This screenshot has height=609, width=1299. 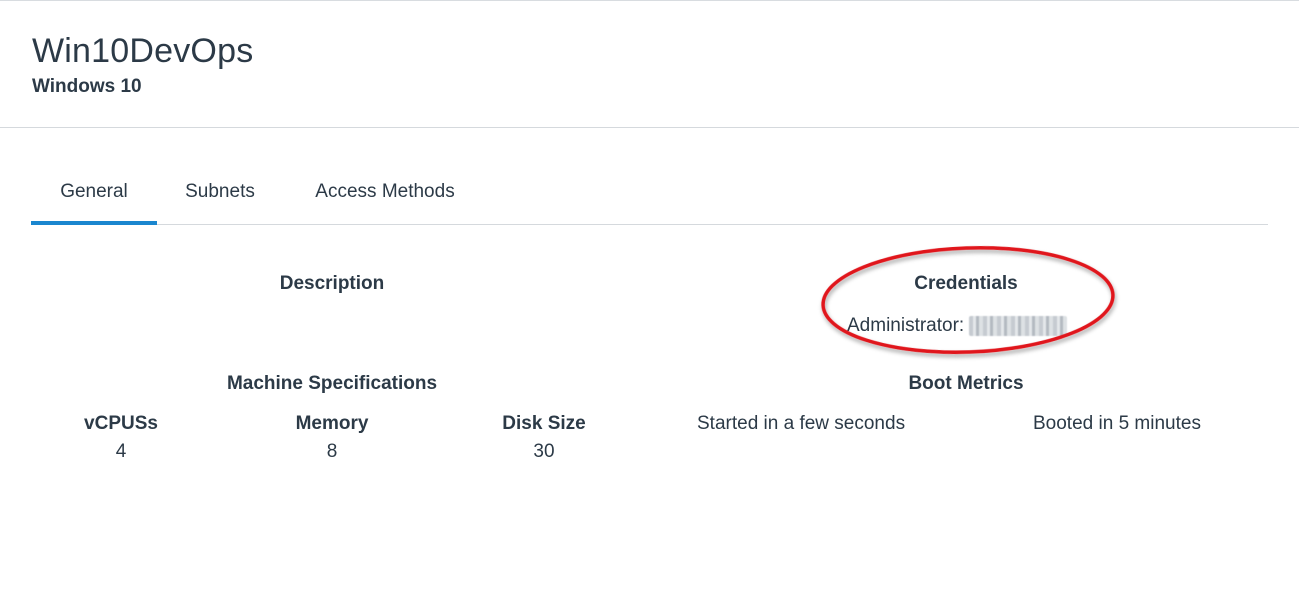 What do you see at coordinates (966, 383) in the screenshot?
I see `boot-metrics-heading: Boot Metrics` at bounding box center [966, 383].